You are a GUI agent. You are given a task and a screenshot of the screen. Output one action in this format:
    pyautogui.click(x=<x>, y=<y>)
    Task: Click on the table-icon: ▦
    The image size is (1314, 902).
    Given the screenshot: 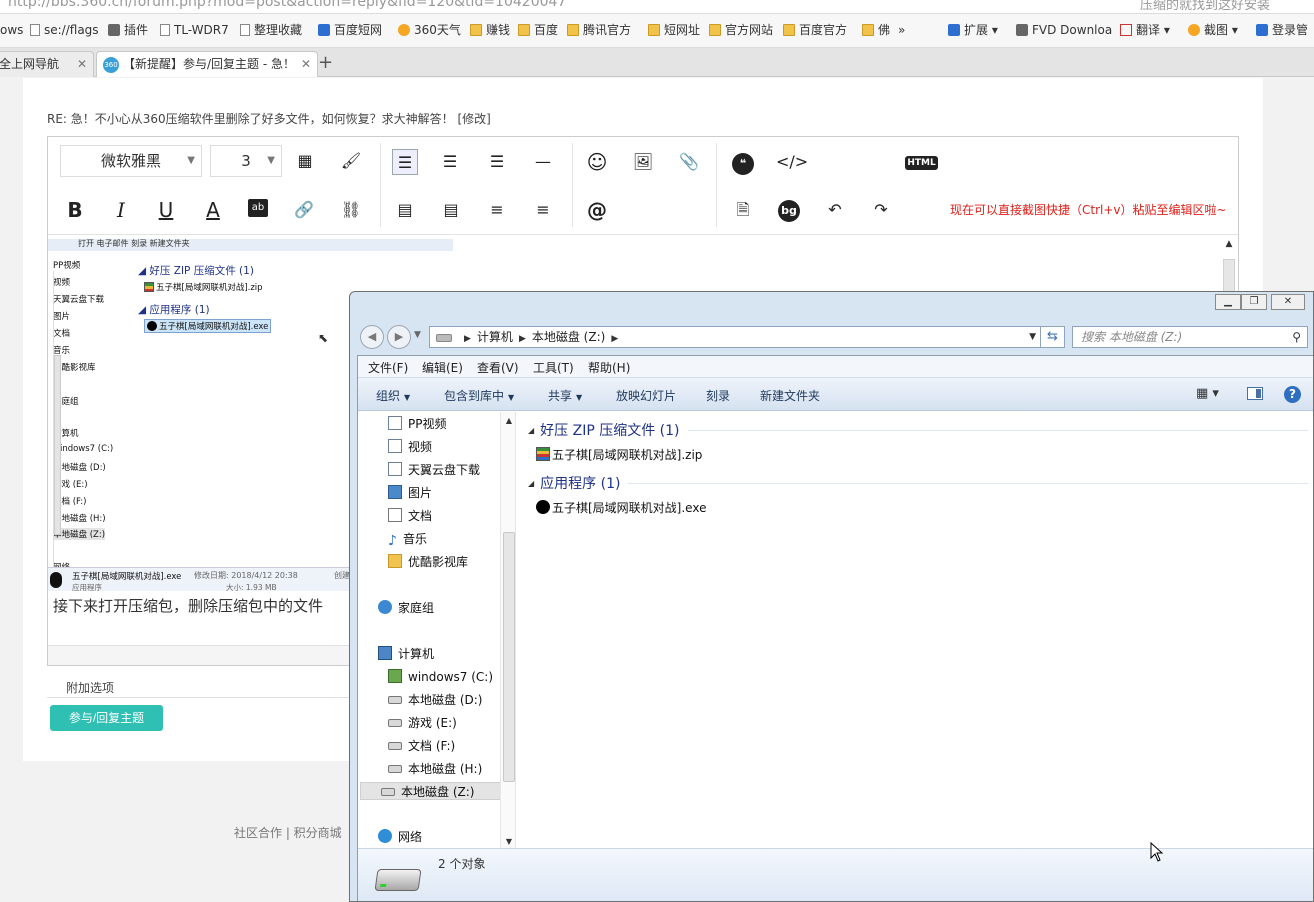 What is the action you would take?
    pyautogui.click(x=305, y=161)
    